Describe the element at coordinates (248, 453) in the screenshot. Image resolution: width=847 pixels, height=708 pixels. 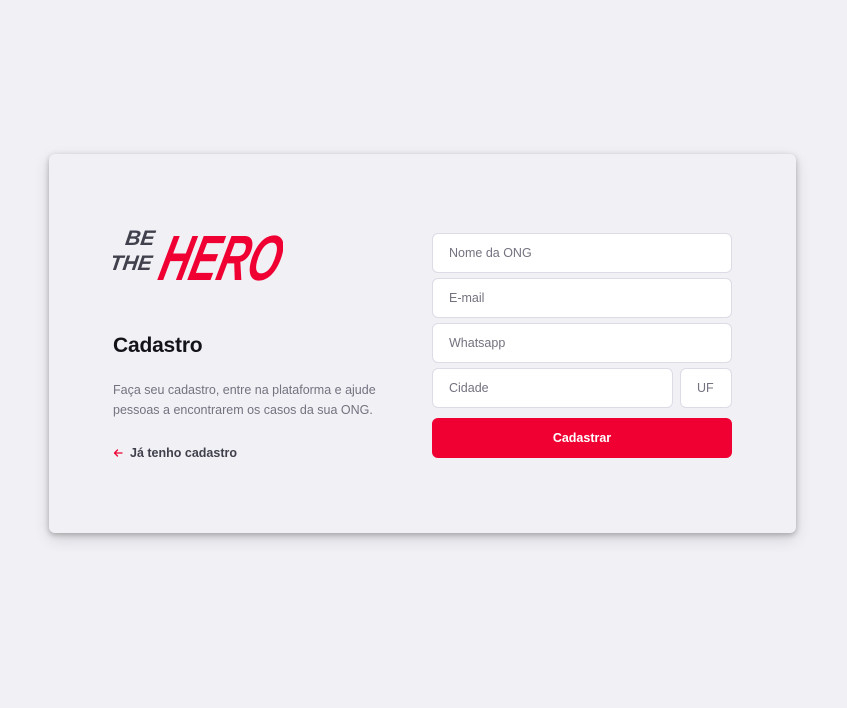
I see `back-to-login-link: Já tenho cadastro` at that location.